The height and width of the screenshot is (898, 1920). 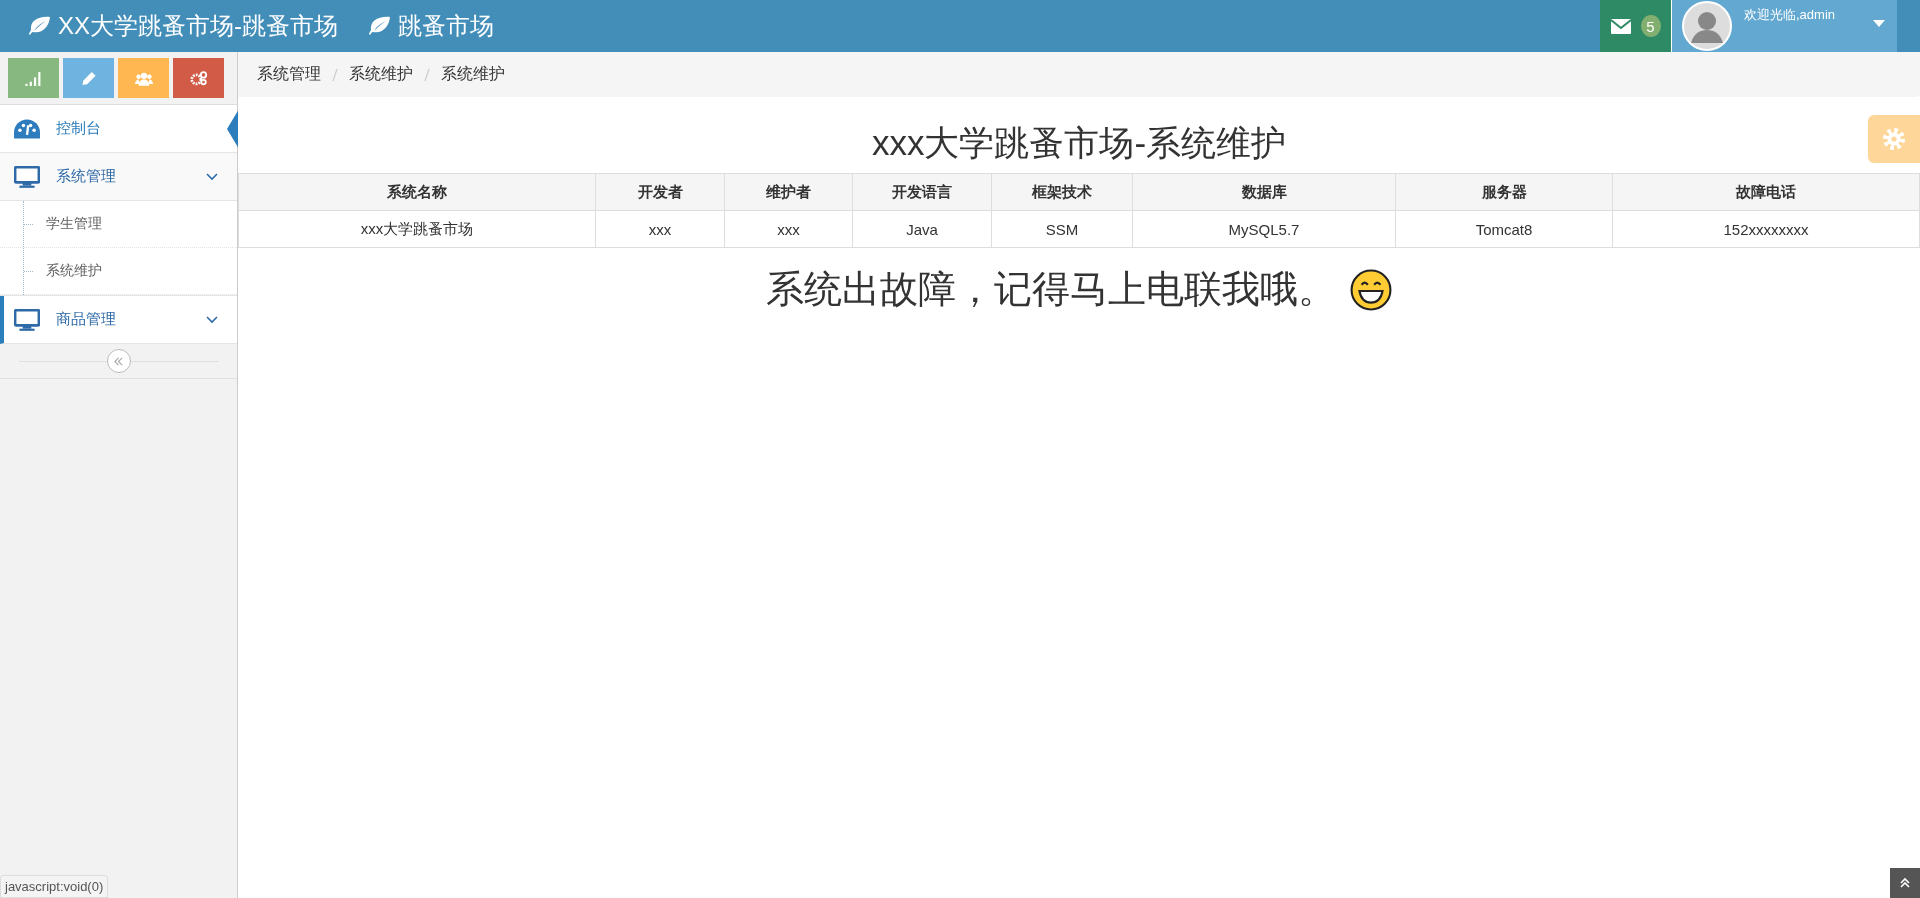 I want to click on dashboard-icon, so click(x=27, y=128).